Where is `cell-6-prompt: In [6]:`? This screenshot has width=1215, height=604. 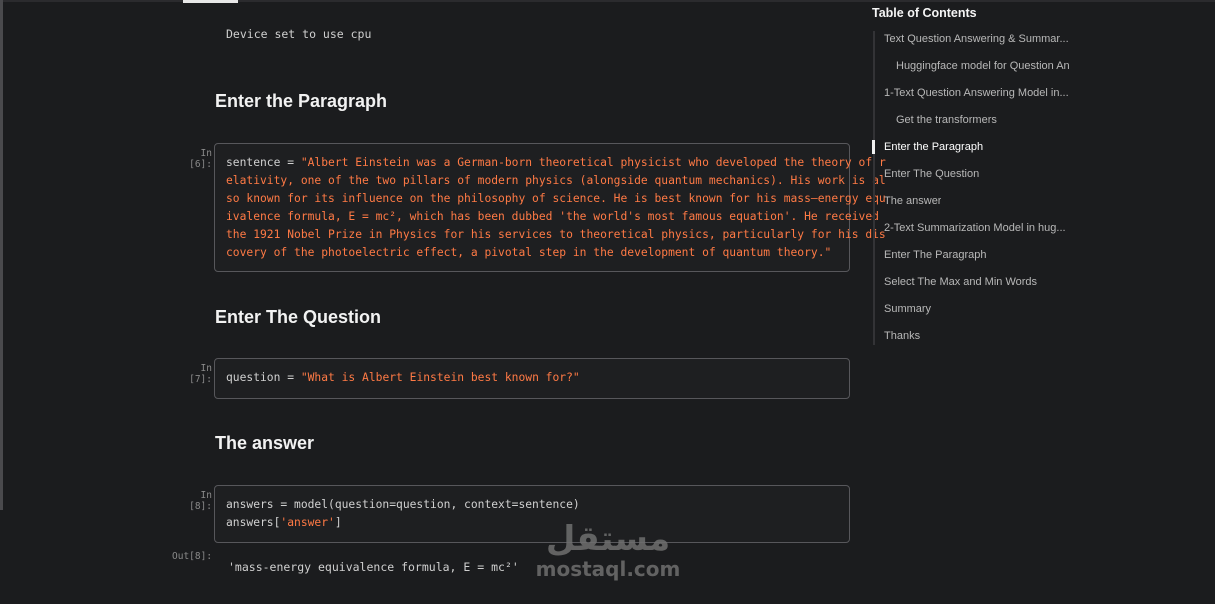
cell-6-prompt: In [6]: is located at coordinates (200, 159).